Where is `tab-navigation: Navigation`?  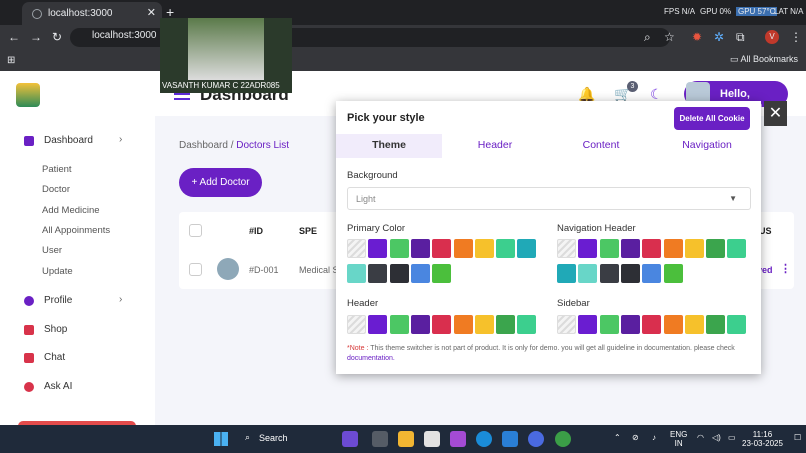 tab-navigation: Navigation is located at coordinates (707, 146).